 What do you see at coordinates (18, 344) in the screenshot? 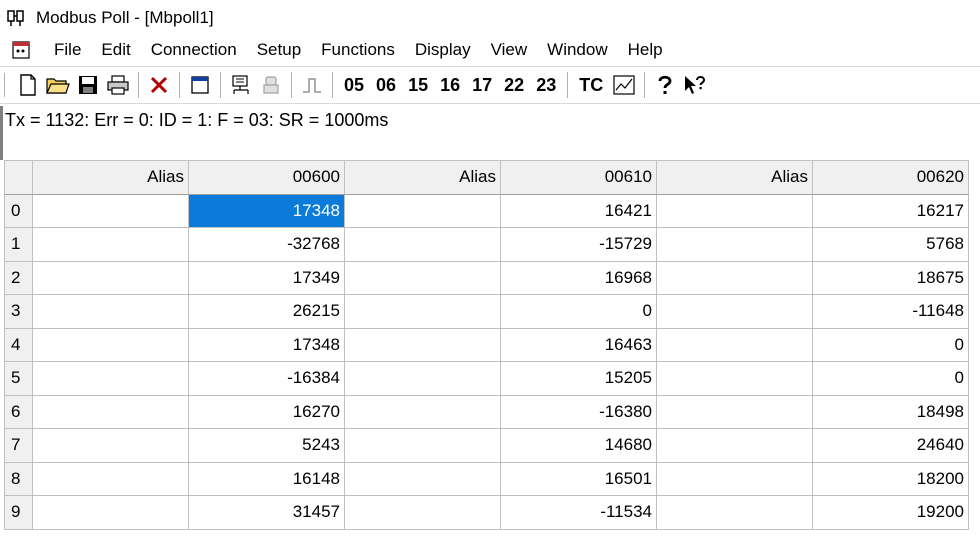
I see `row-header: 4` at bounding box center [18, 344].